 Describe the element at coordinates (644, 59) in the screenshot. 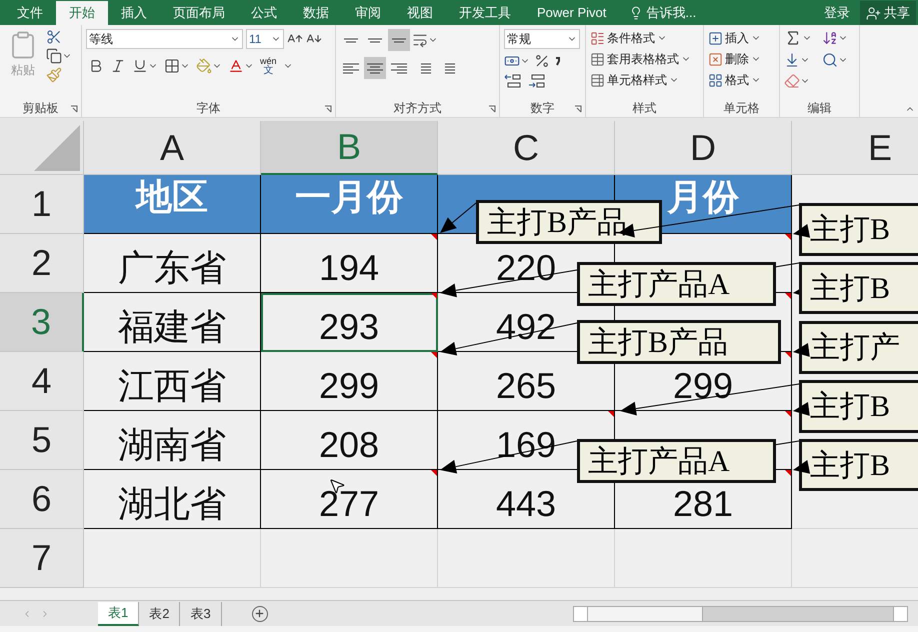

I see `styles-menu-button: 套用表格格式` at that location.